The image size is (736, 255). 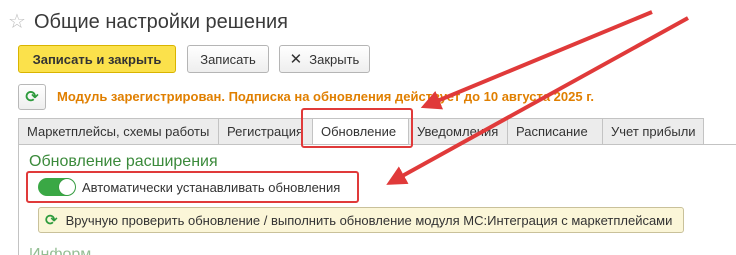 I want to click on tab-label: Расписание, so click(x=552, y=131).